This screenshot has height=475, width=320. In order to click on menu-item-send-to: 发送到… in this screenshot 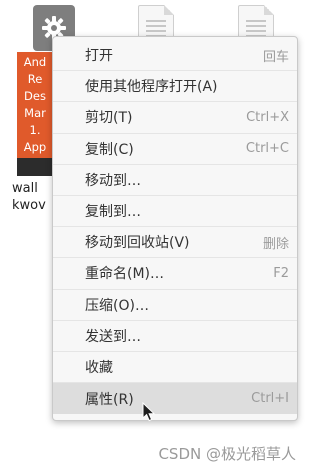, I will do `click(175, 336)`.